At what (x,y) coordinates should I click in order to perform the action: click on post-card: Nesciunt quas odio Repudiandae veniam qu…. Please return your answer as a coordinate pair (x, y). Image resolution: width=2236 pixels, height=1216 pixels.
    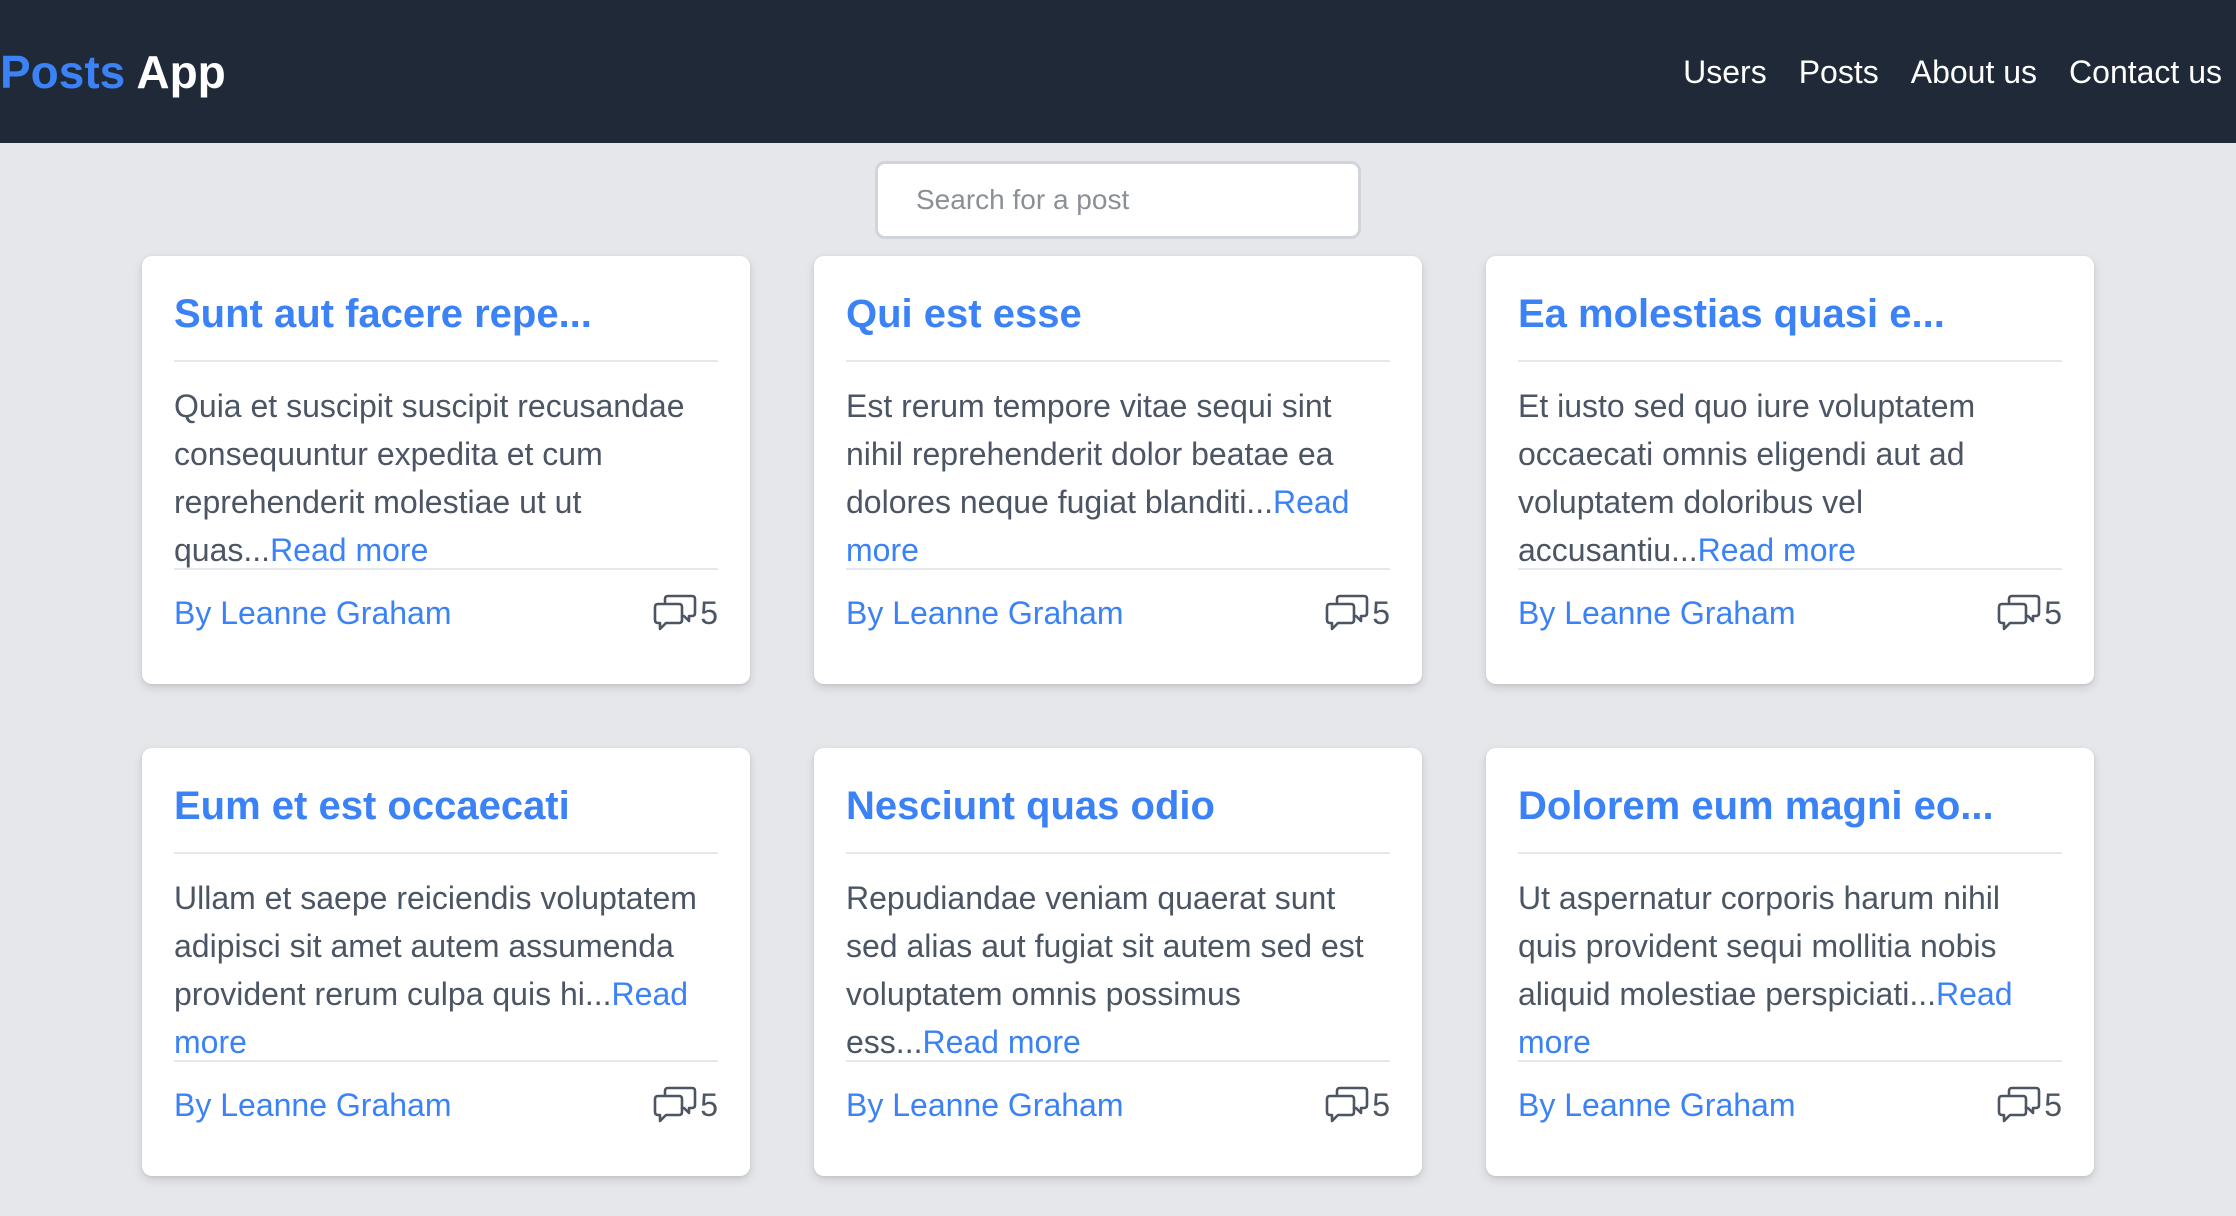
    Looking at the image, I should click on (1118, 962).